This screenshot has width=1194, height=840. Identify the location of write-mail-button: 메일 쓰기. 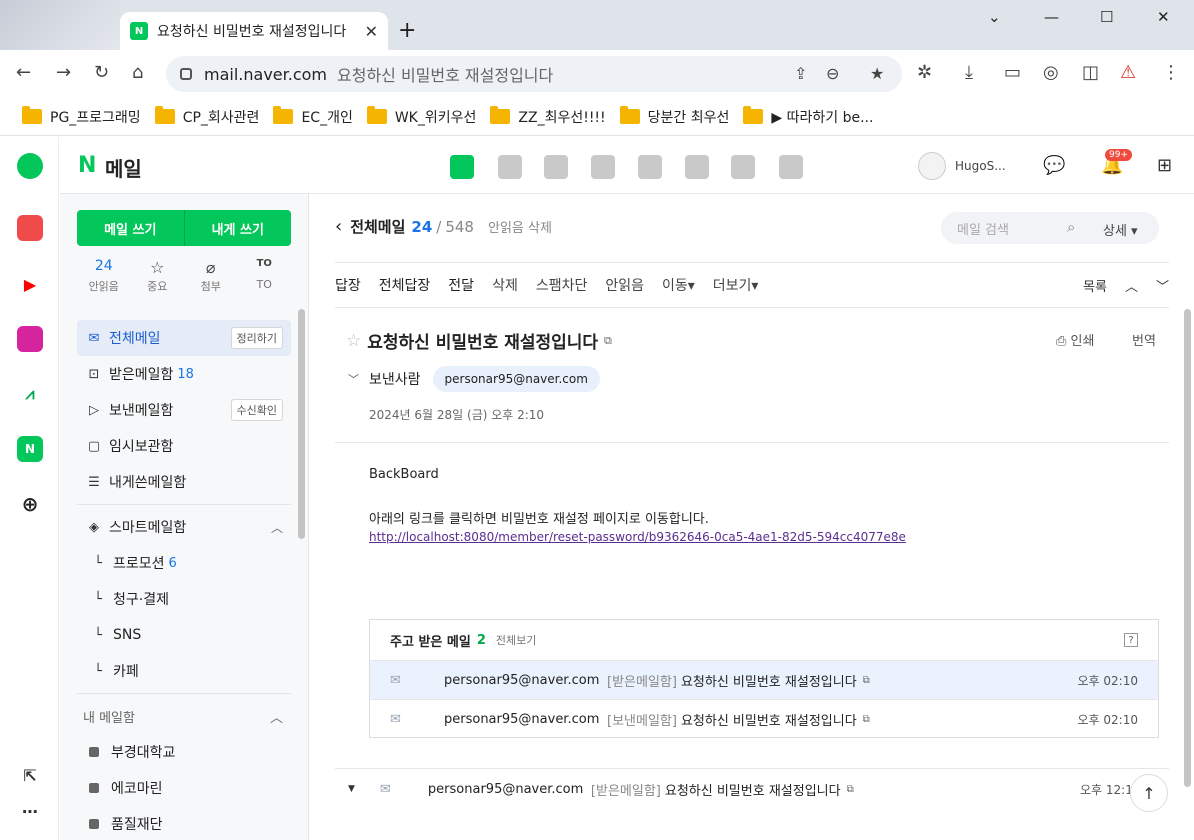
(131, 228).